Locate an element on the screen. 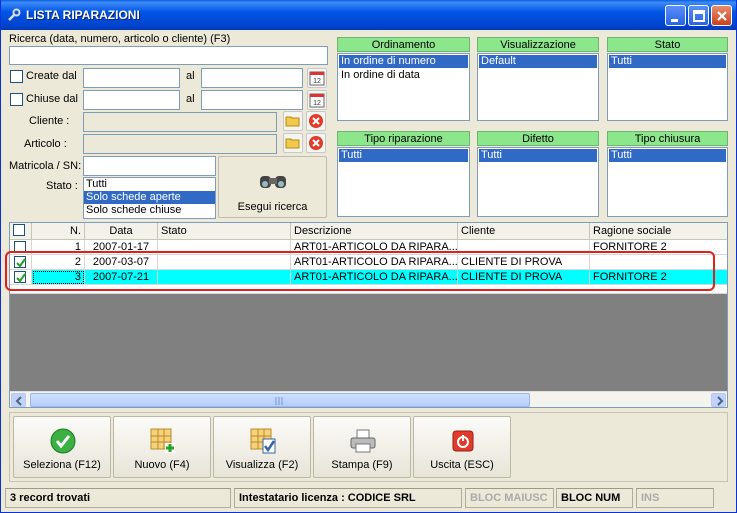 This screenshot has width=737, height=513. search-button: Esegui ricerca is located at coordinates (272, 187).